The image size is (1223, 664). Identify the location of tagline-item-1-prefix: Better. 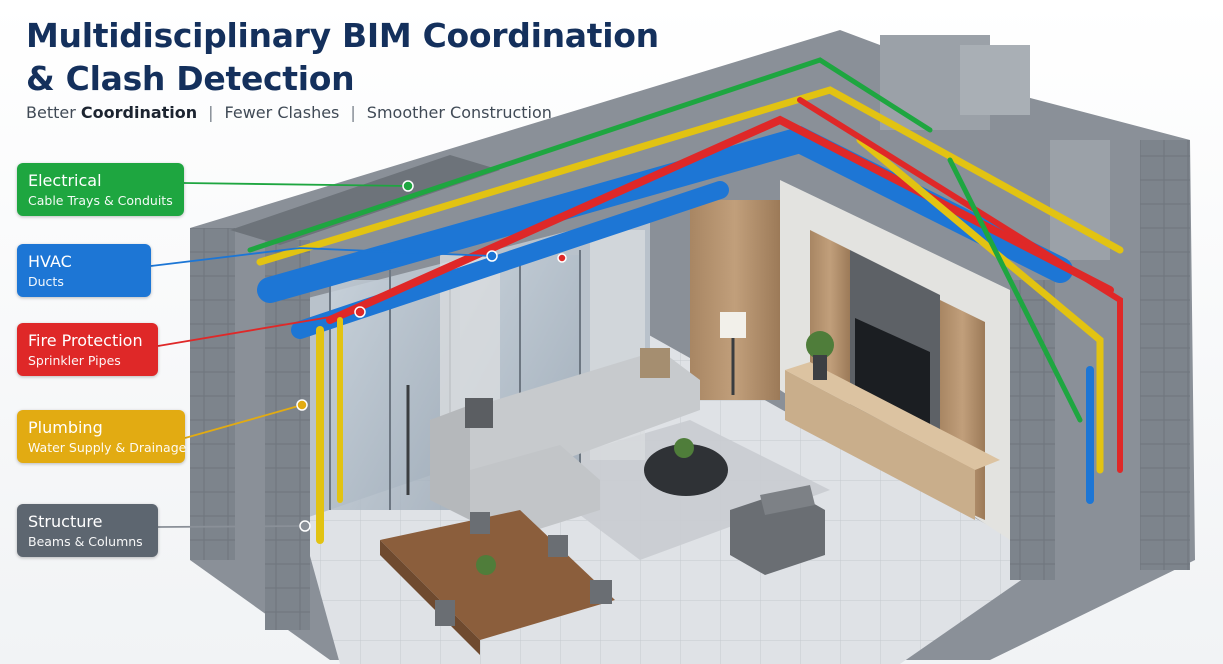
(51, 112).